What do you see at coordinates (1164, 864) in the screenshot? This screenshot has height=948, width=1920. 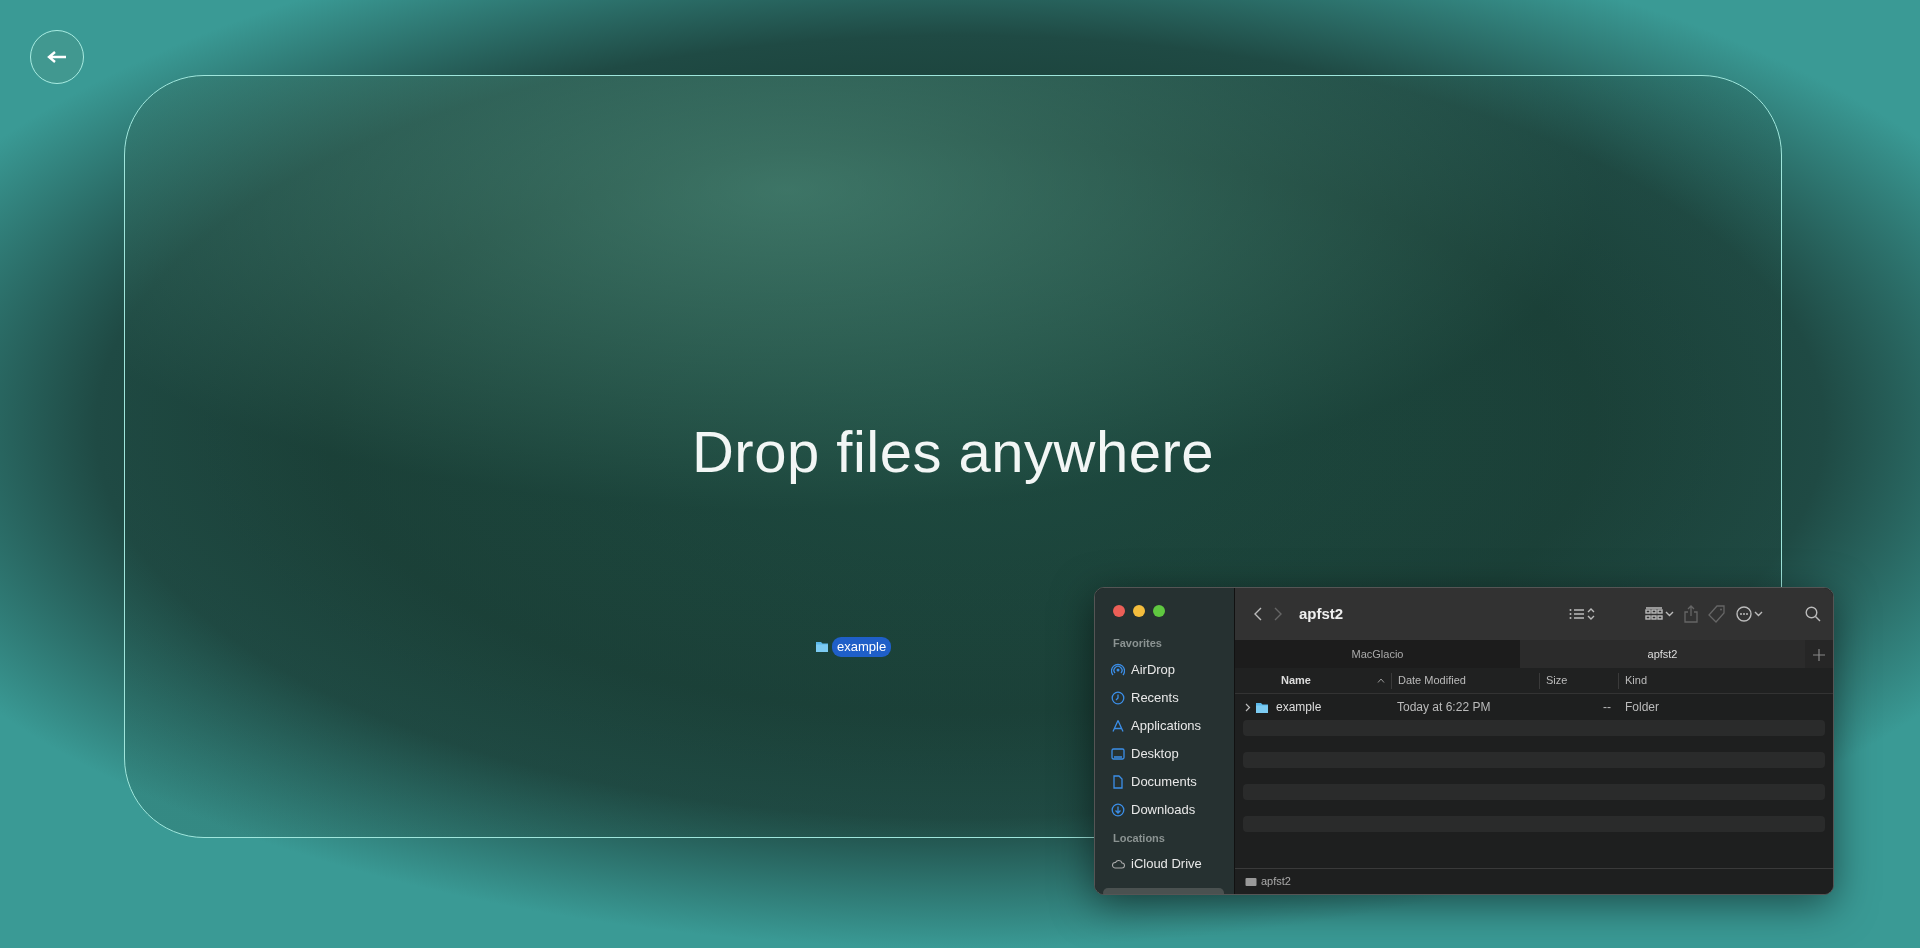 I see `sidebar-item: iCloud Drive` at bounding box center [1164, 864].